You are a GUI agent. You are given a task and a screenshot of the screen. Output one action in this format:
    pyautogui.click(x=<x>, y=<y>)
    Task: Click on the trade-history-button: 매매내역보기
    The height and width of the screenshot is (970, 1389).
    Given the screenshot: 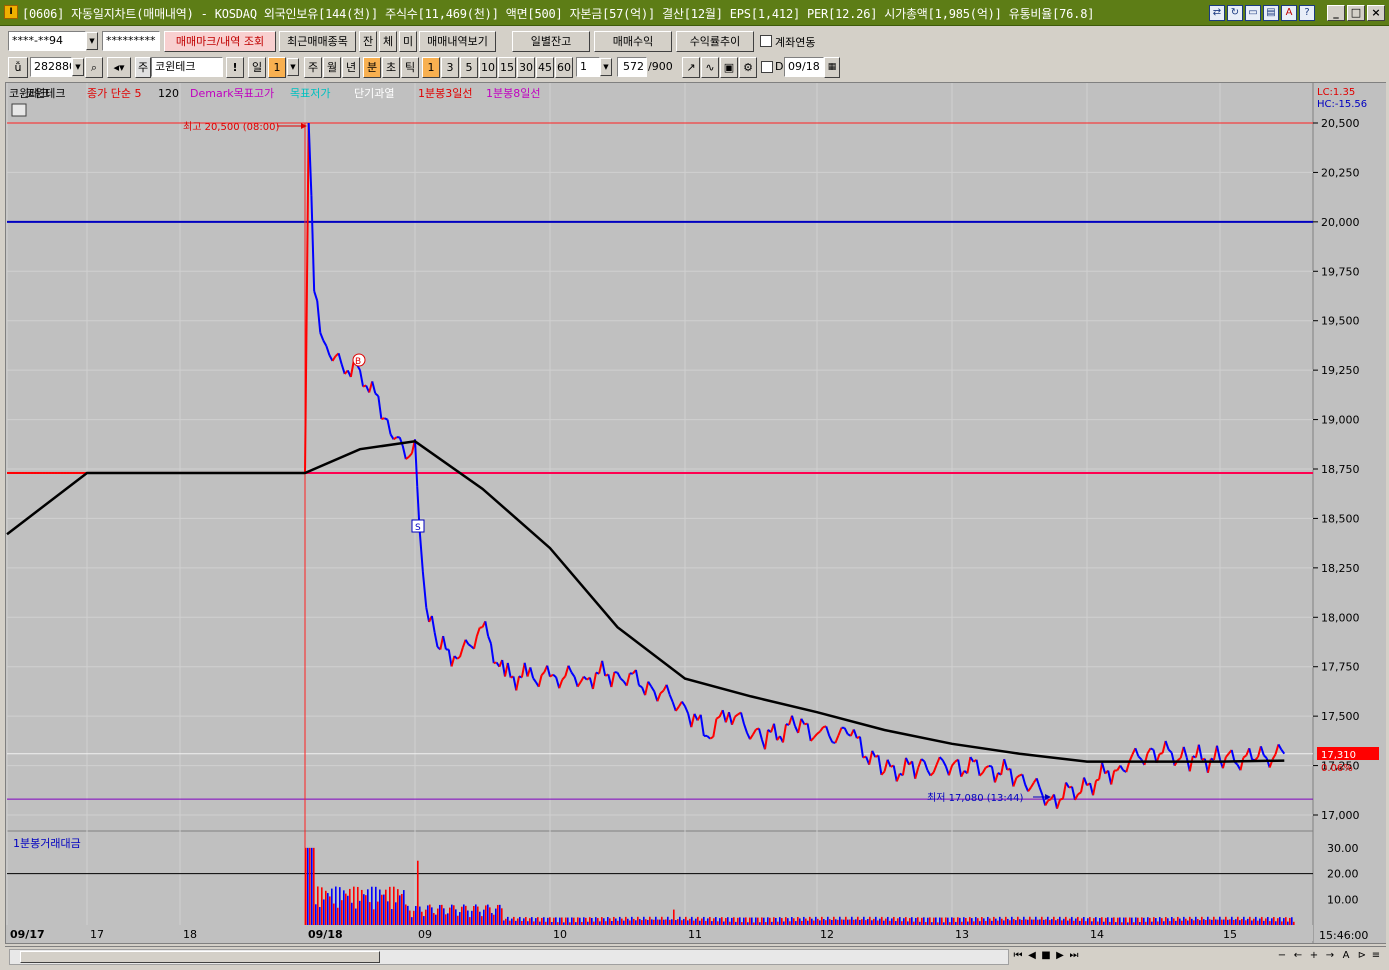 What is the action you would take?
    pyautogui.click(x=457, y=41)
    